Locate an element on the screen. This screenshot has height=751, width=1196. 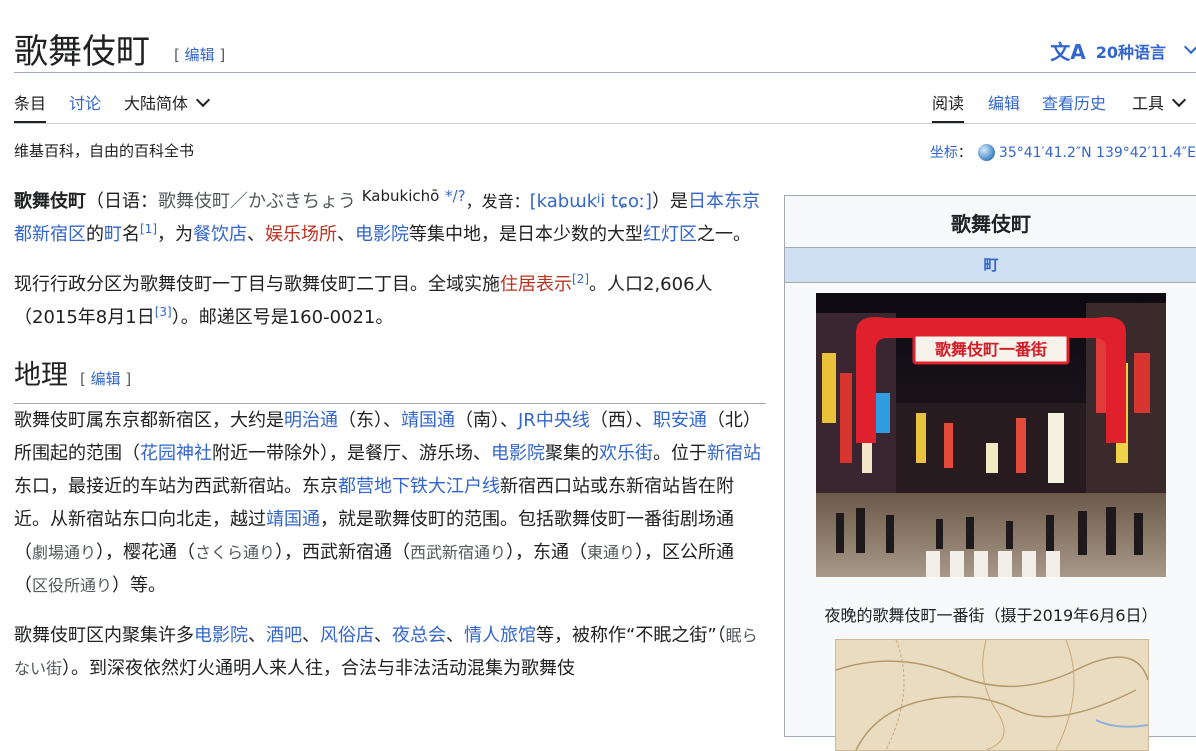
page-tabs: 条目 讨论 大陆简体 阅读 编辑 查看历史 工具 is located at coordinates (605, 105).